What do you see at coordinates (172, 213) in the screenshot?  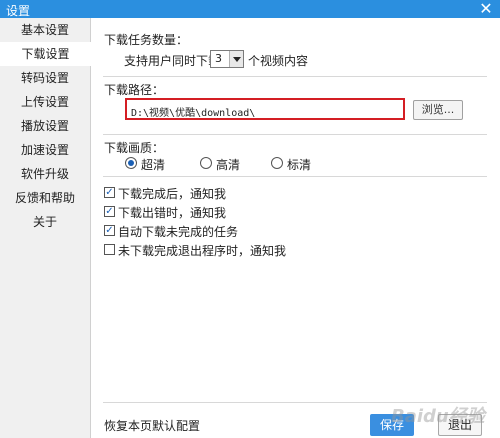 I see `notify-error-label: 下载出错时，通知我` at bounding box center [172, 213].